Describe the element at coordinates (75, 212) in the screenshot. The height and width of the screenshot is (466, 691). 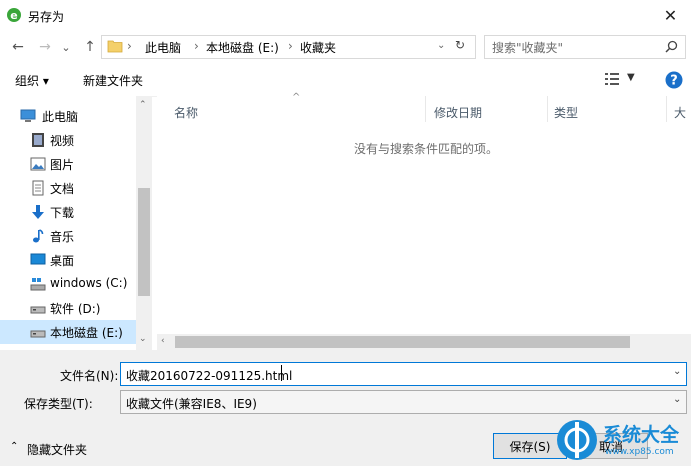
I see `sidebar-item-downloads: 下载` at that location.